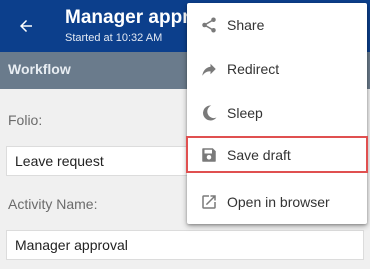 The image size is (370, 269). Describe the element at coordinates (277, 25) in the screenshot. I see `menu-item-share: Share` at that location.